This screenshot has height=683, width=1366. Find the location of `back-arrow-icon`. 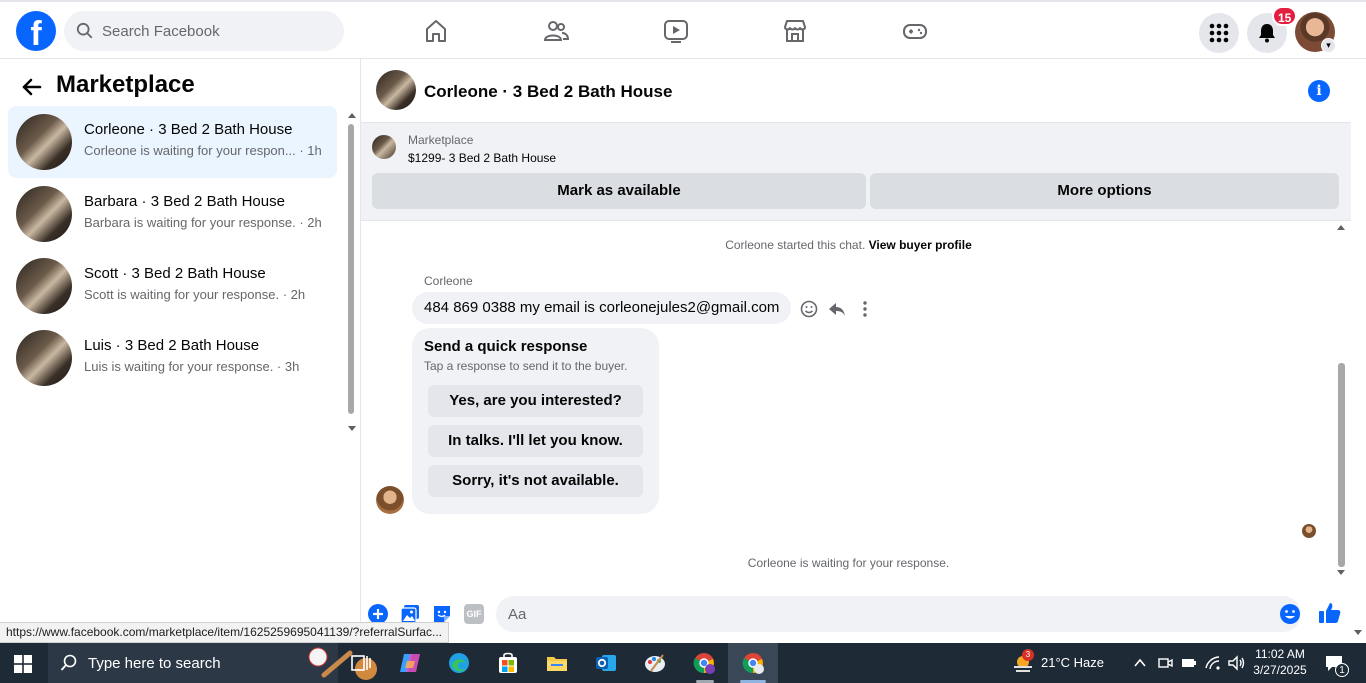

back-arrow-icon is located at coordinates (32, 87).